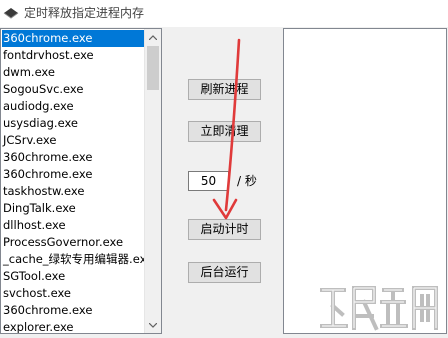  What do you see at coordinates (74, 191) in the screenshot?
I see `process-list-item: taskhostw.exe` at bounding box center [74, 191].